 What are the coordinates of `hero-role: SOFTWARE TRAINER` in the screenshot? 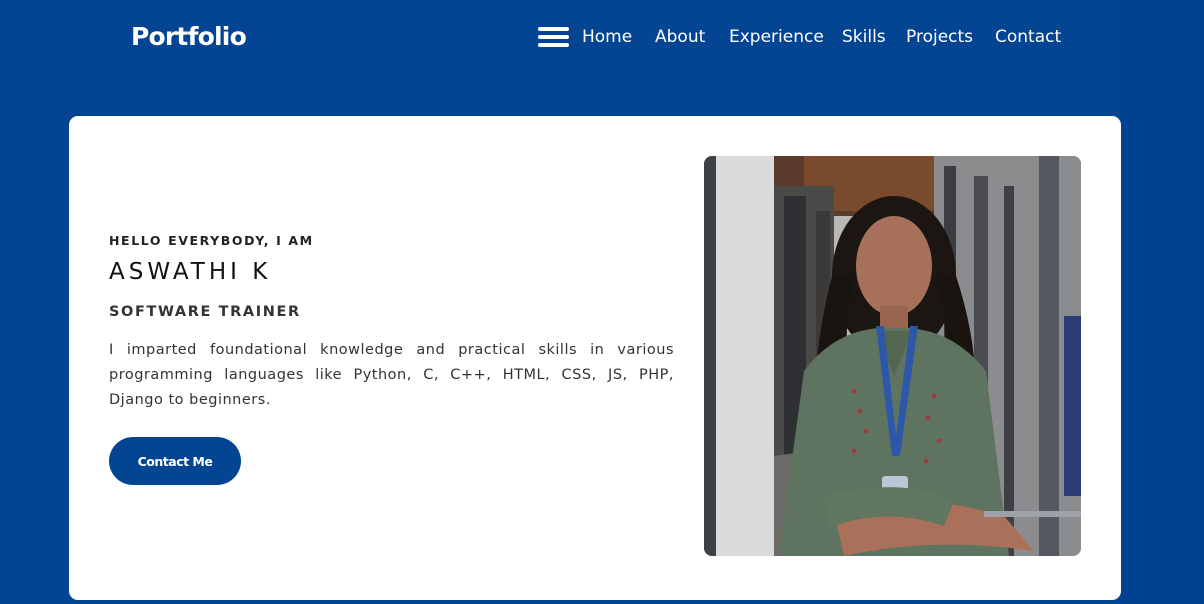 It's located at (205, 312).